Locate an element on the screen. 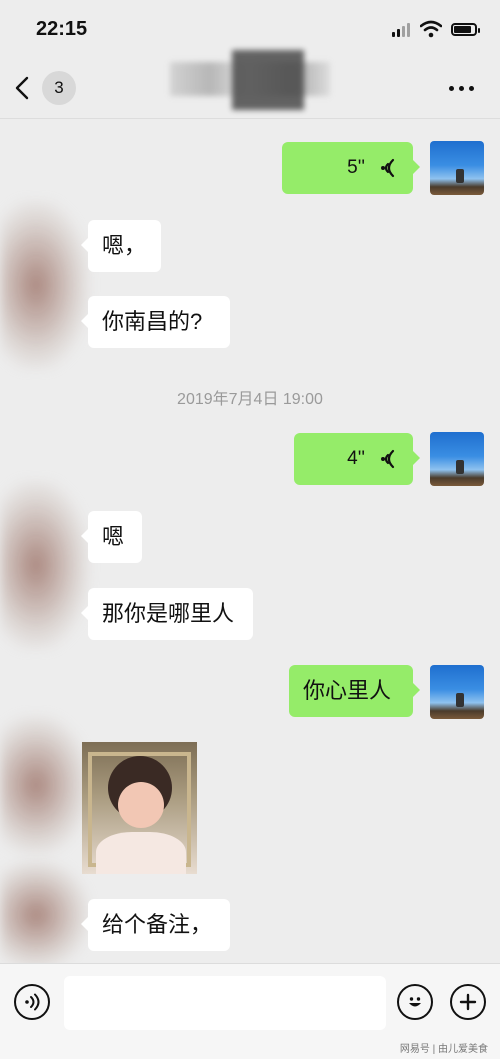  unread-count-badge: 3 is located at coordinates (59, 88).